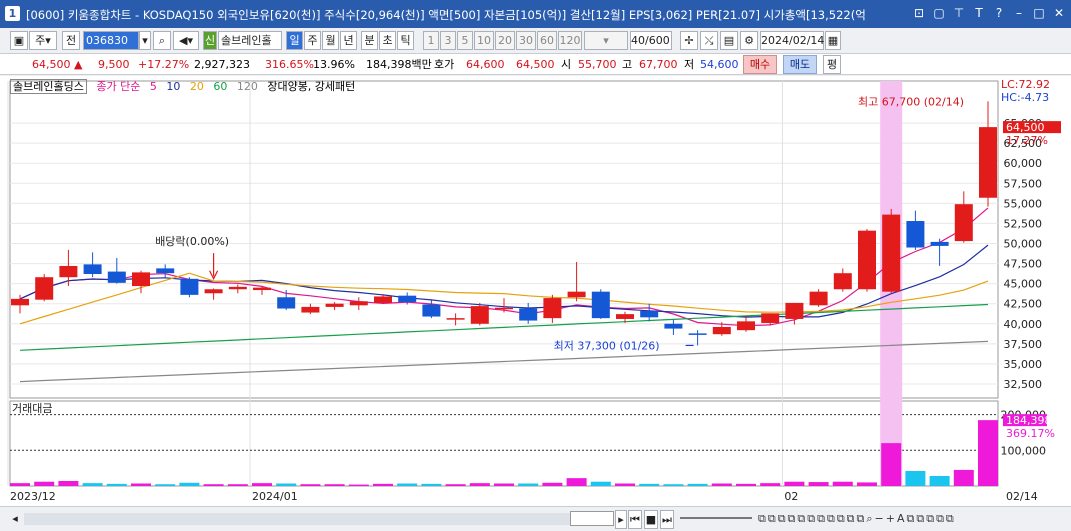 The image size is (1071, 531). Describe the element at coordinates (1022, 496) in the screenshot. I see `last-date-label: 02/14` at that location.